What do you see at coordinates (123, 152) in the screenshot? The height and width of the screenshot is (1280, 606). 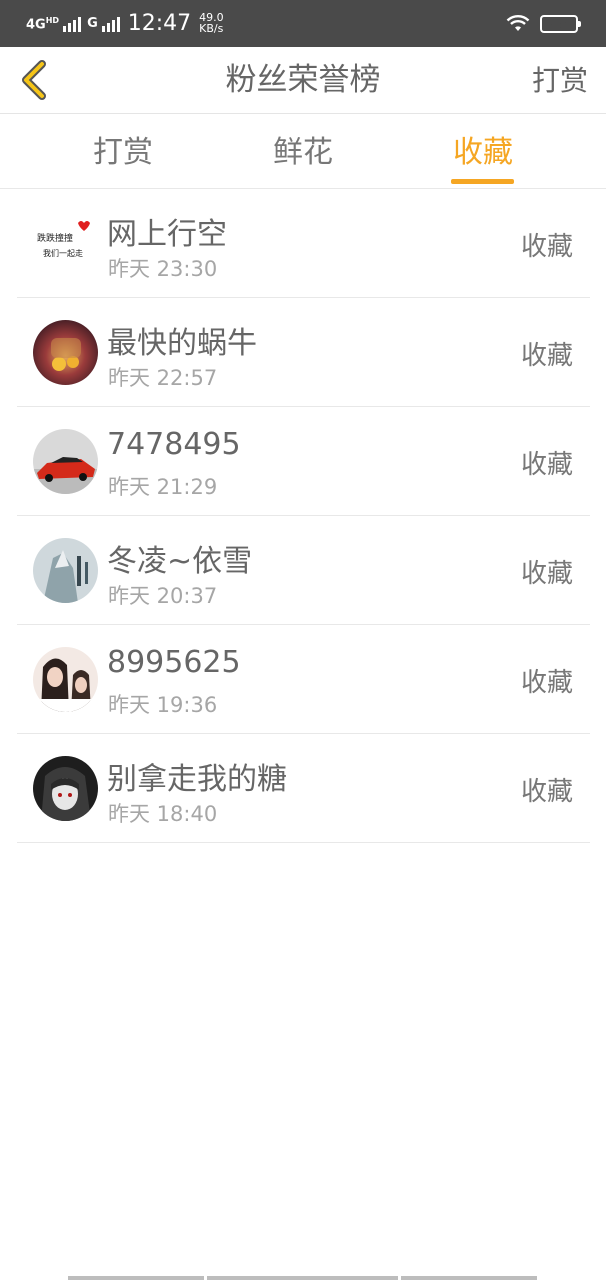 I see `tab-reward: 打赏` at bounding box center [123, 152].